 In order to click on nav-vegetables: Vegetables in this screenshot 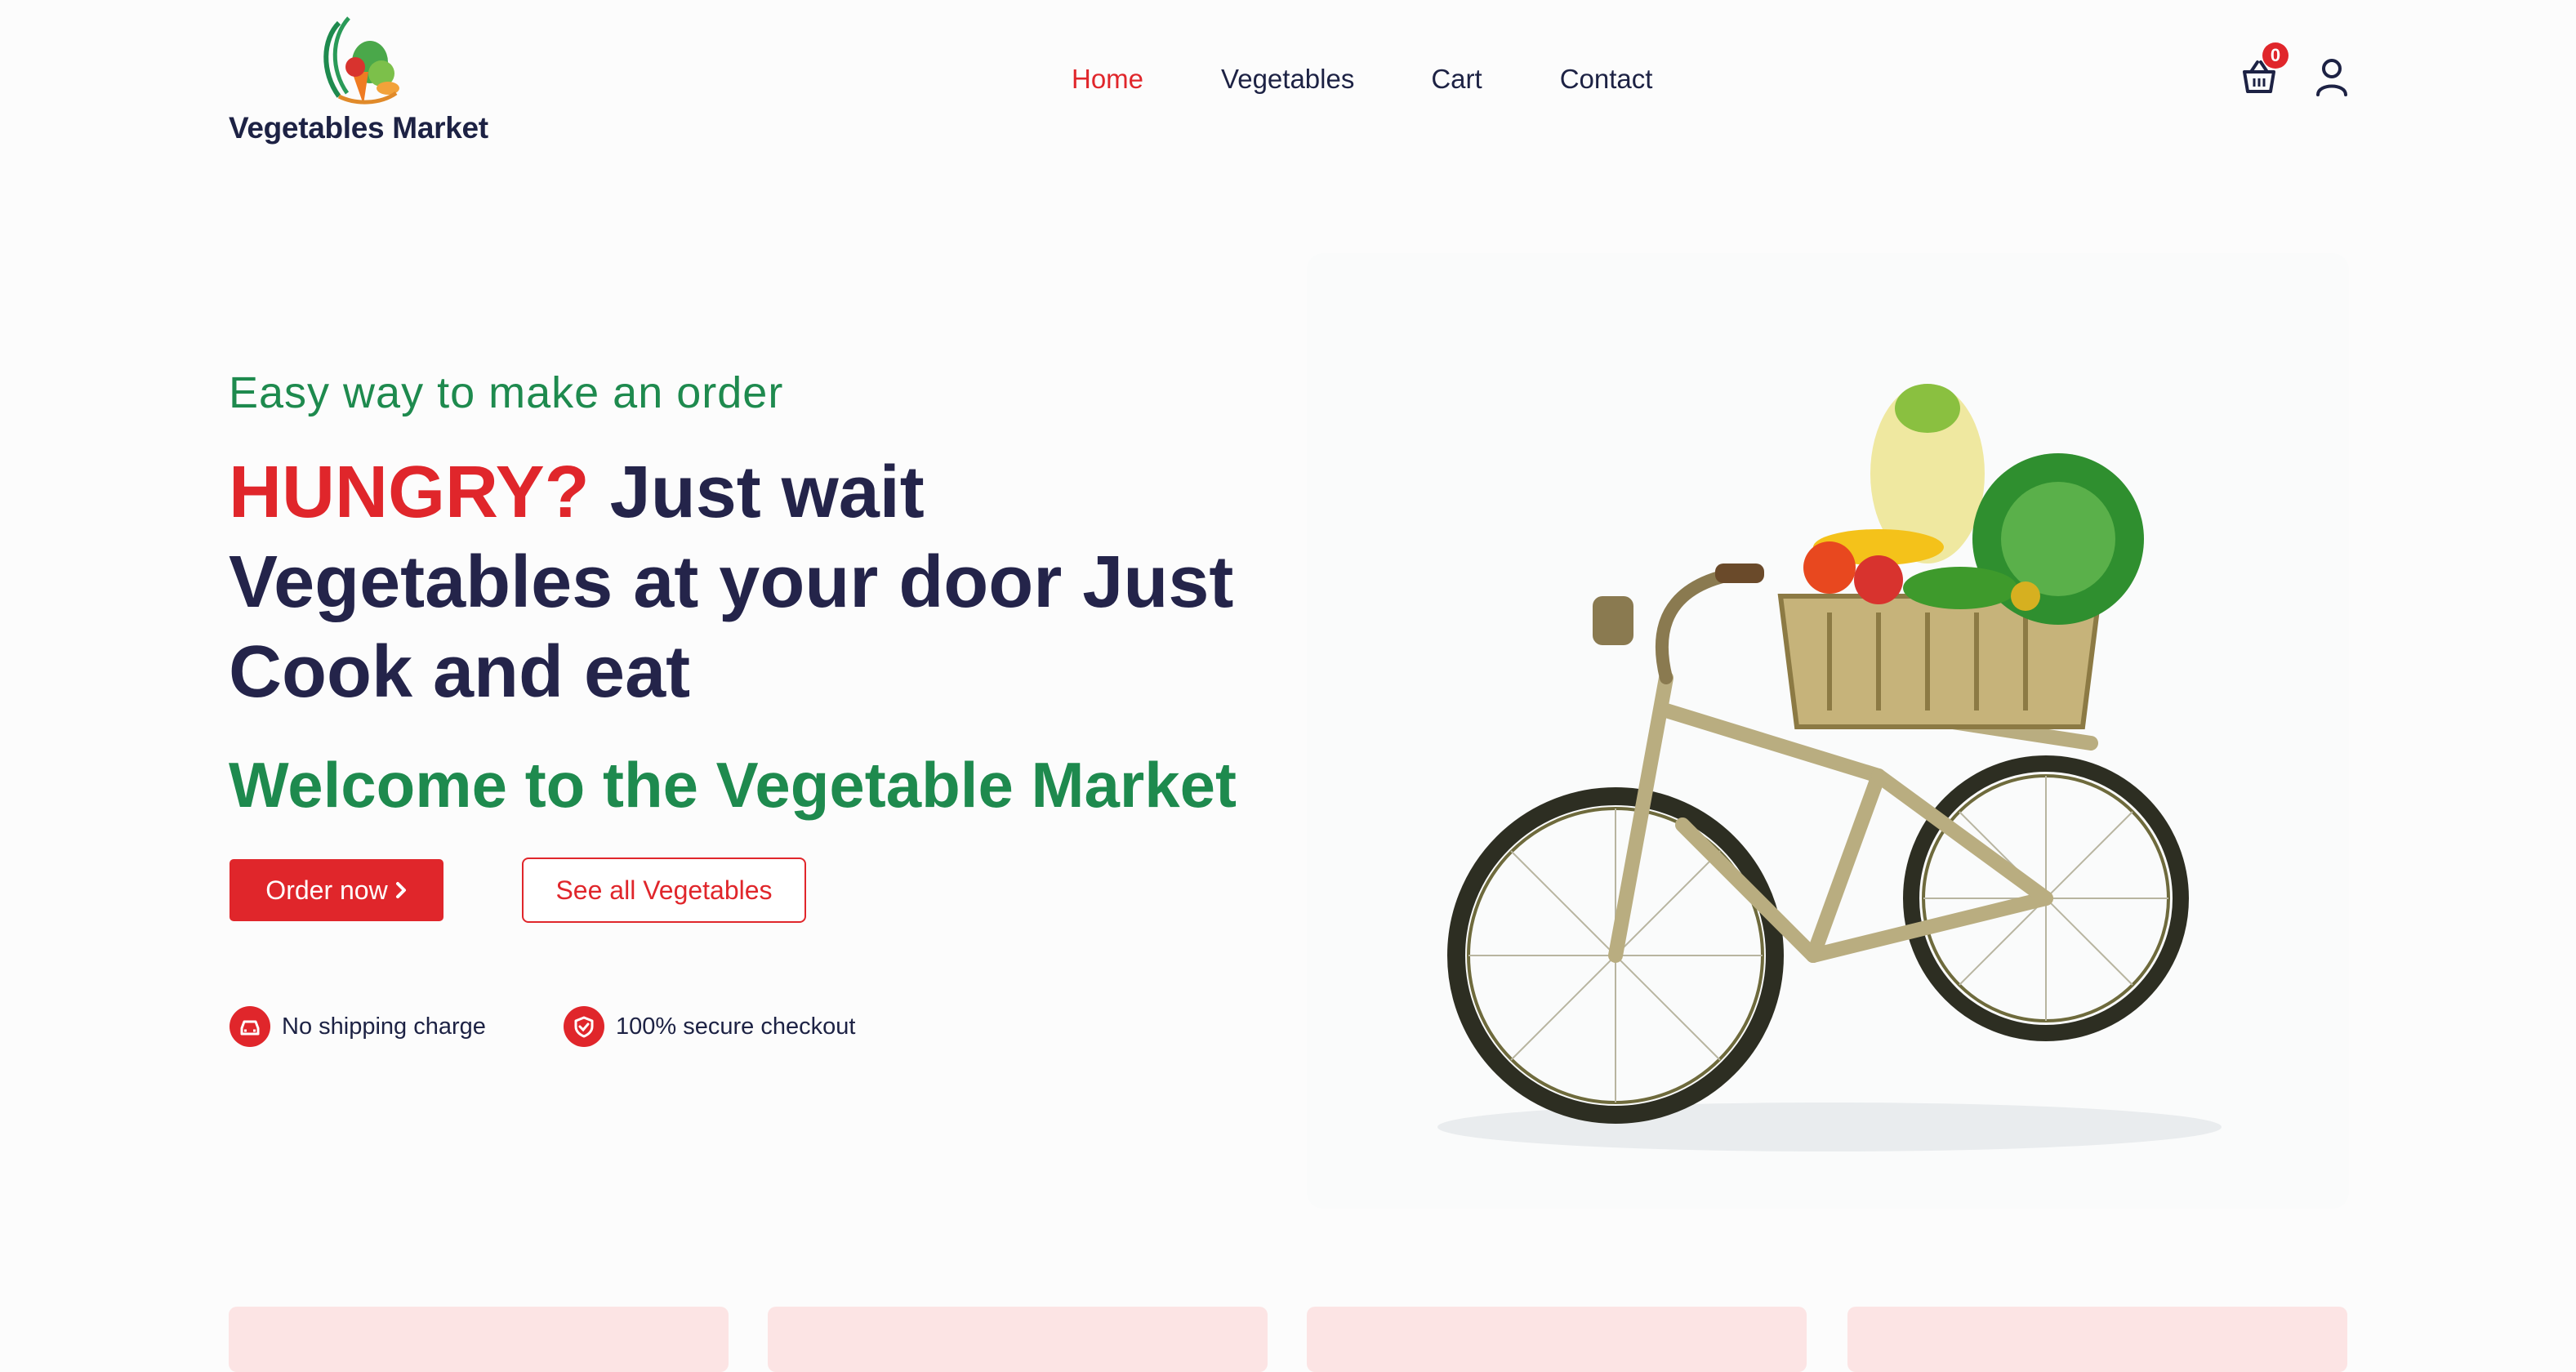, I will do `click(1287, 79)`.